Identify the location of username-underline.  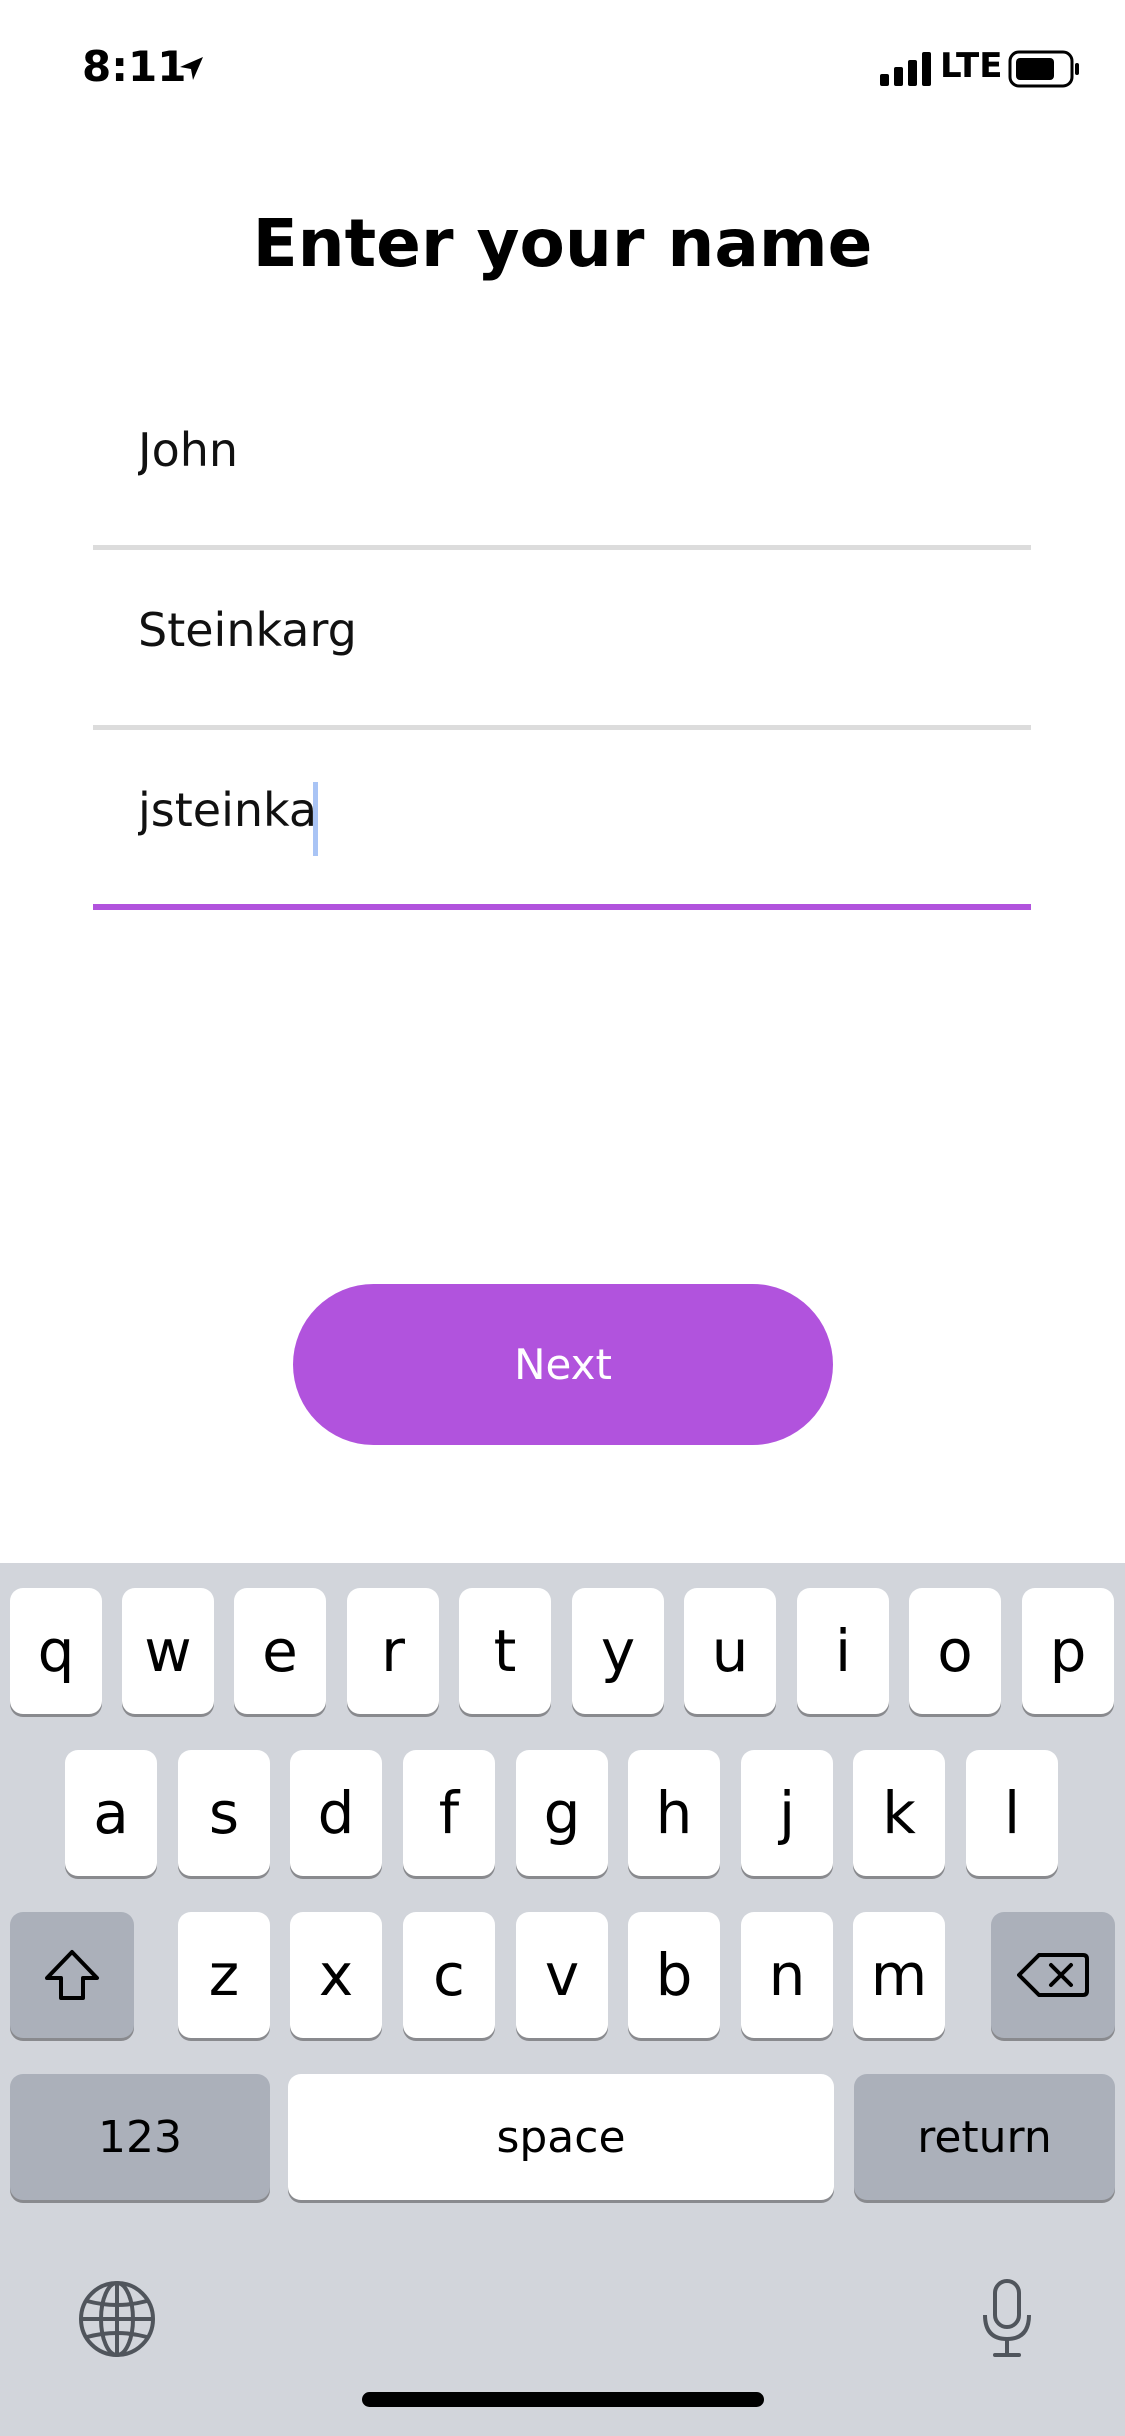
(562, 907).